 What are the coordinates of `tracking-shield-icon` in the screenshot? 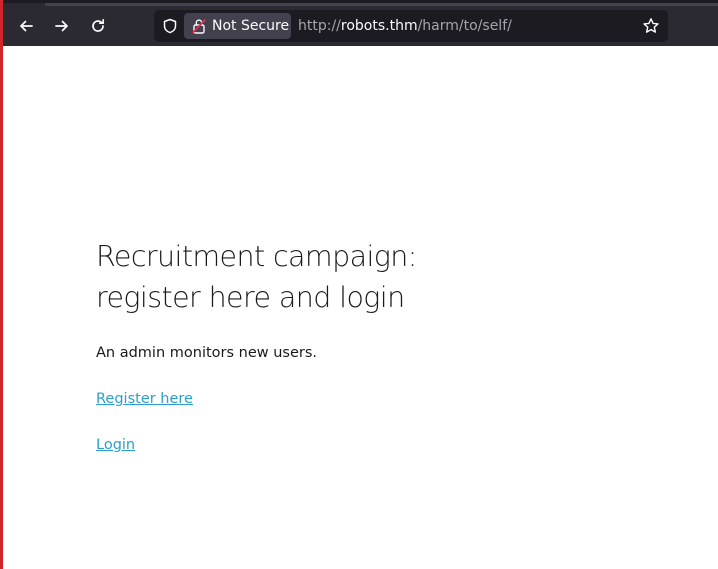 It's located at (170, 26).